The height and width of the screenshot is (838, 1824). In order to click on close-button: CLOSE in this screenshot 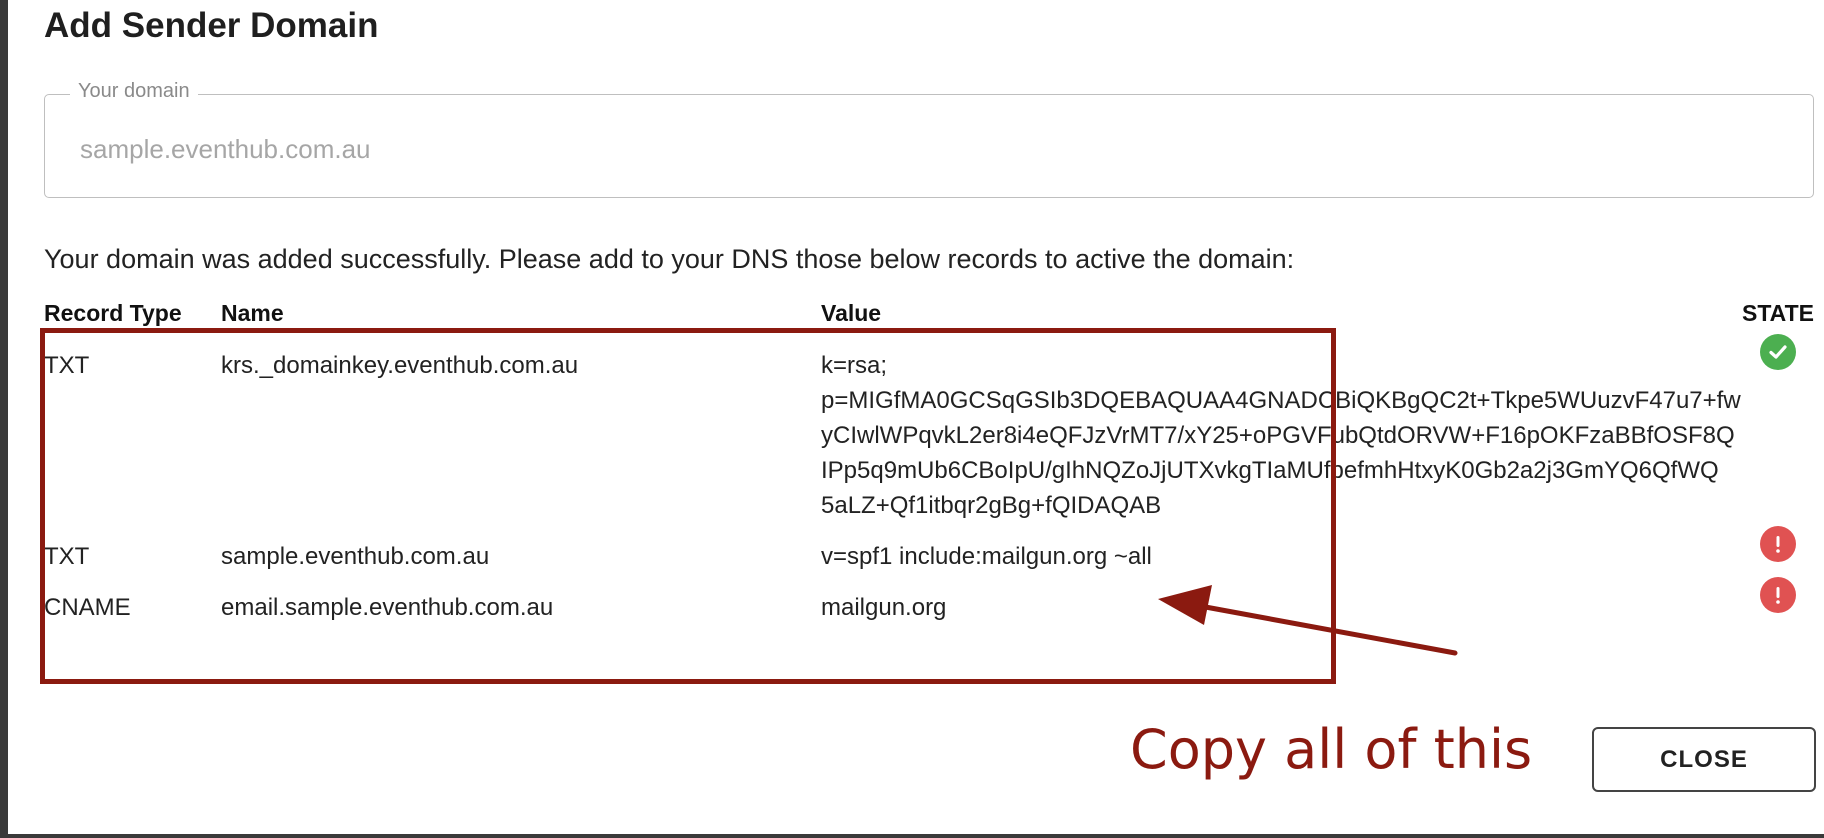, I will do `click(1704, 759)`.